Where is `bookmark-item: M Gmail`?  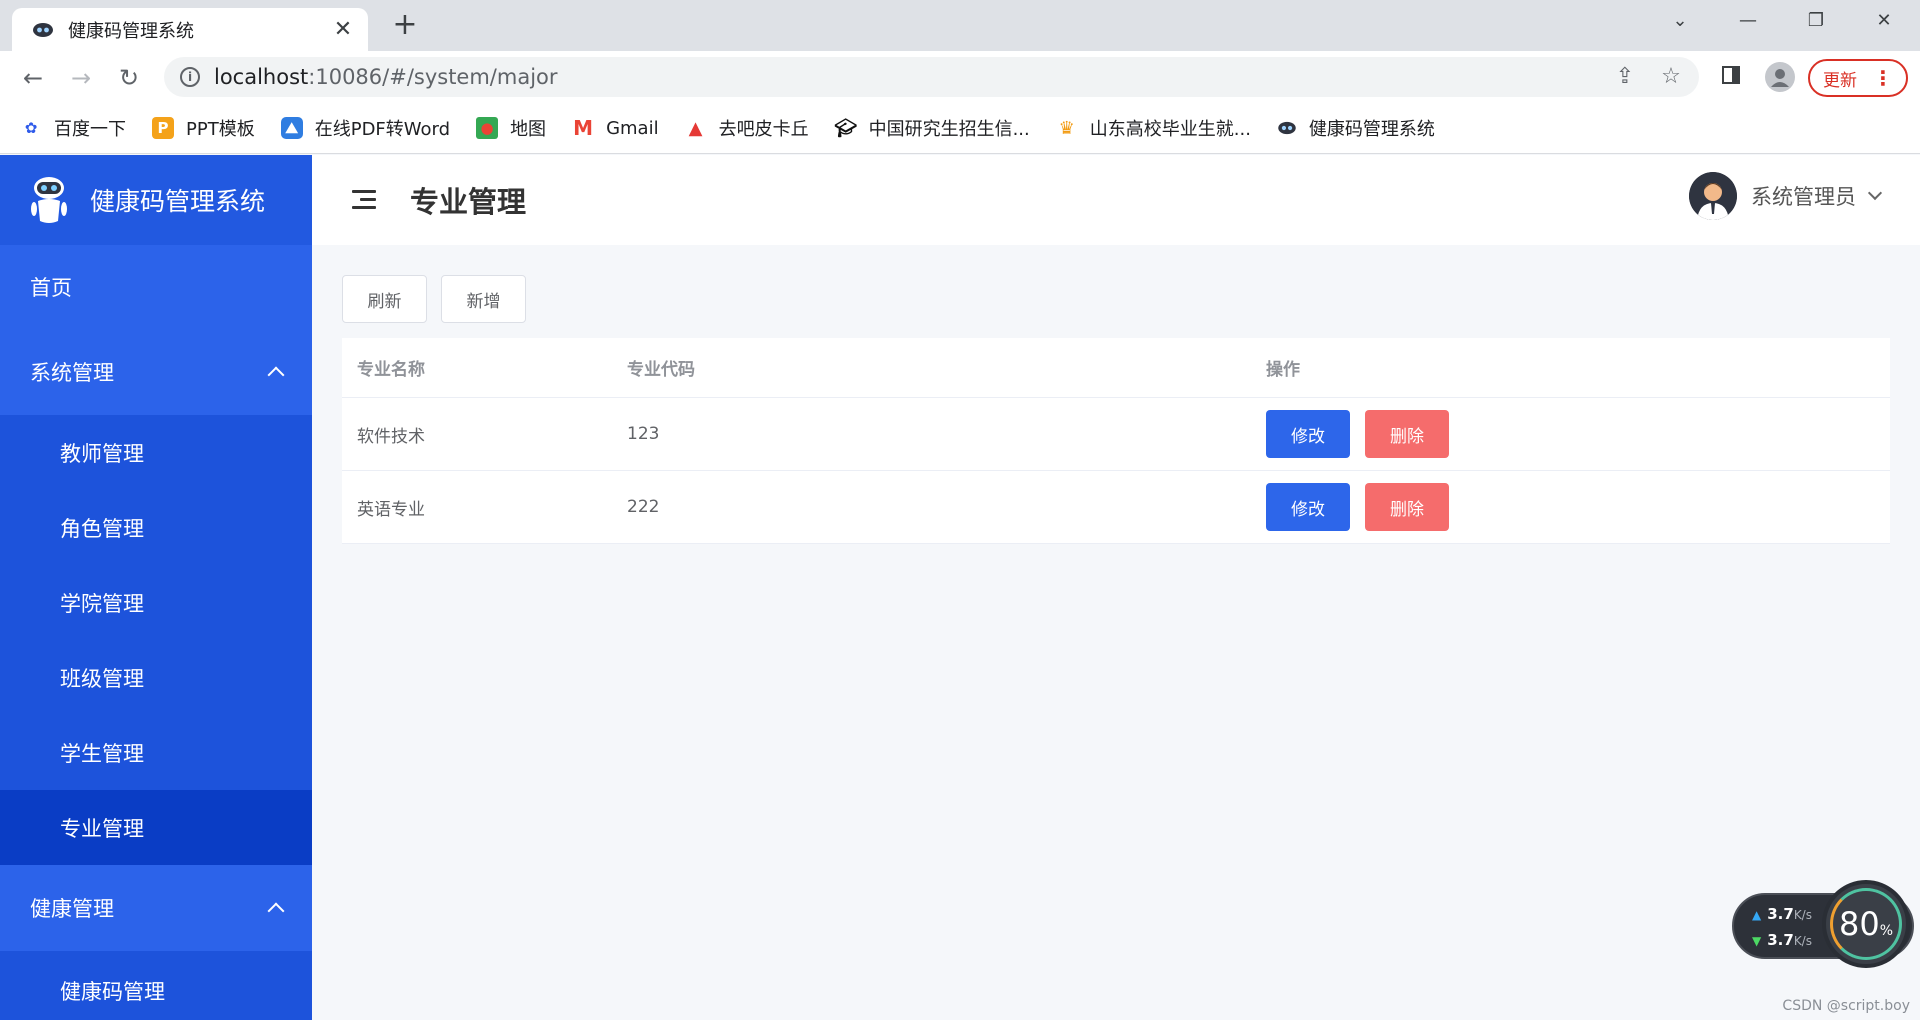 bookmark-item: M Gmail is located at coordinates (615, 128).